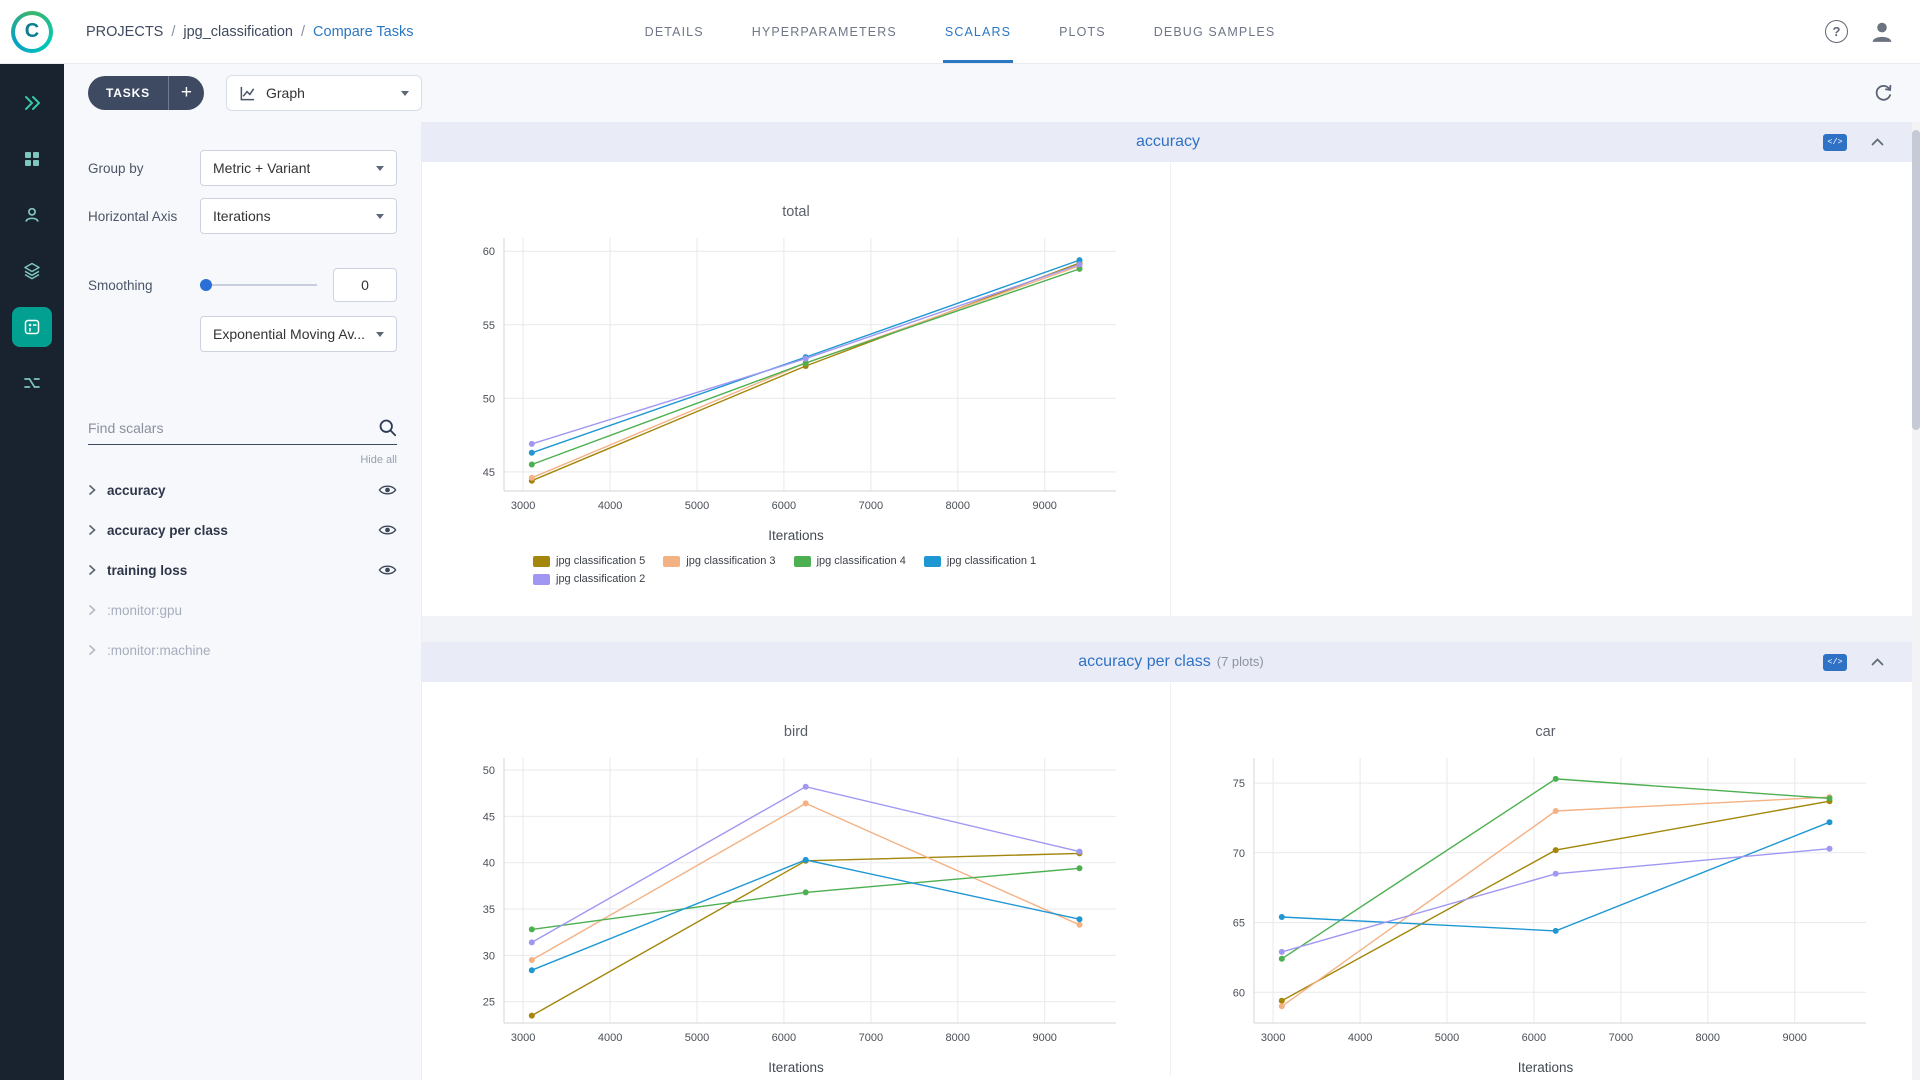  I want to click on auto-refresh-icon, so click(1883, 93).